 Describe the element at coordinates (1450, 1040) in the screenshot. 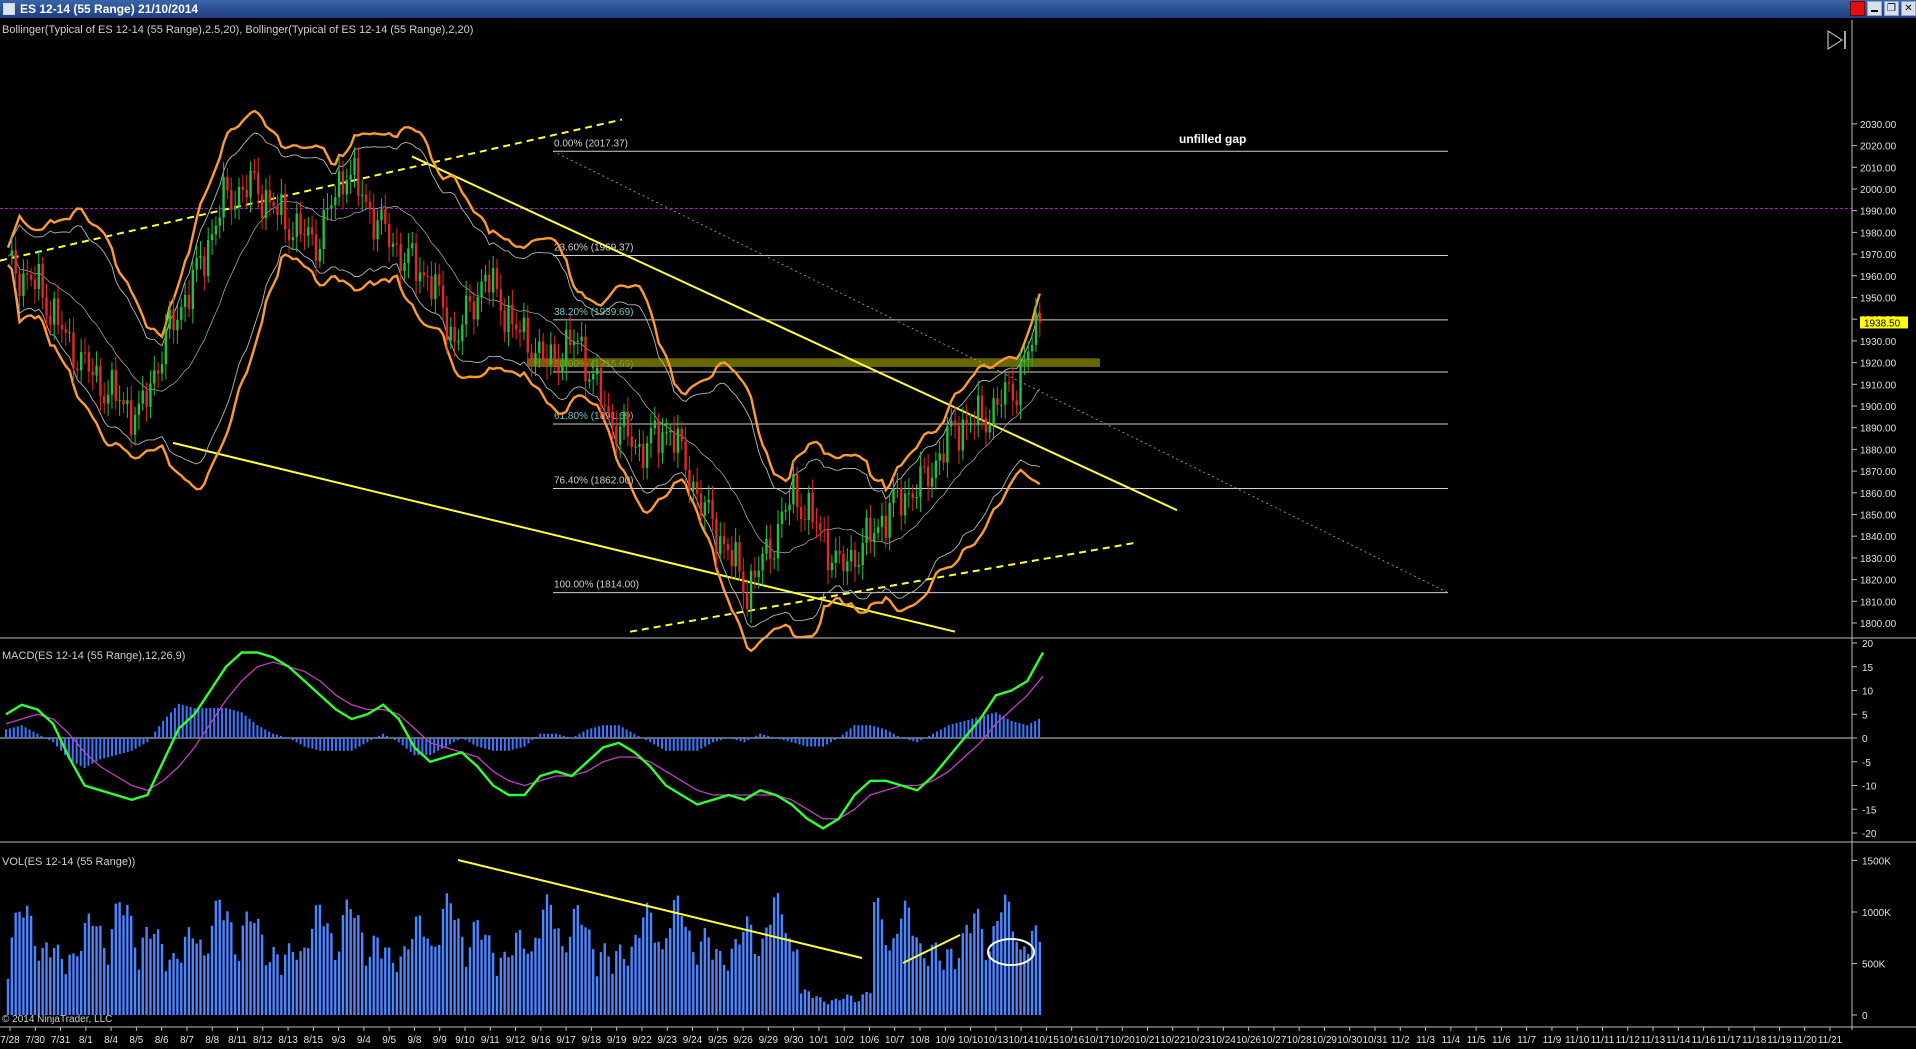

I see `x-tick-label: 11/4` at that location.